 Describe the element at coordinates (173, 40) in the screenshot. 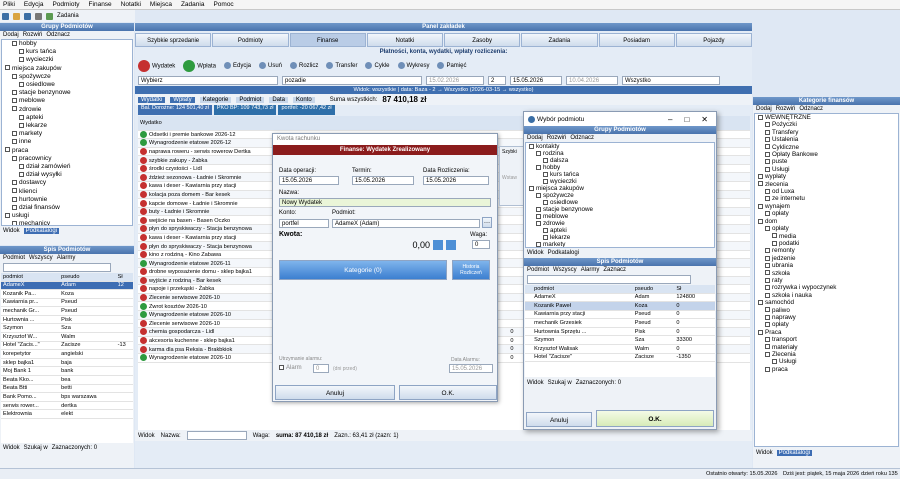

I see `tab: Szybkie sprzedanie` at that location.